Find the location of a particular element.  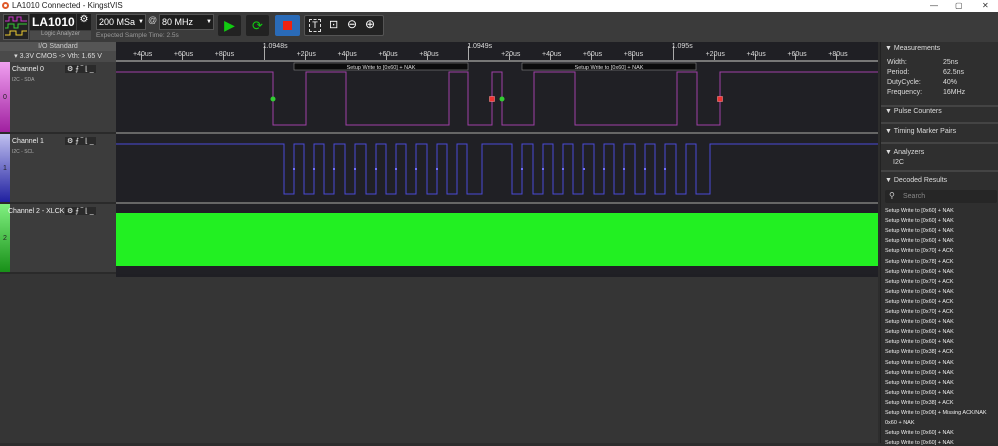

io-standard: I/O Standard ▾ 3.3V CMOS -> Vth: 1.65 V is located at coordinates (58, 52).